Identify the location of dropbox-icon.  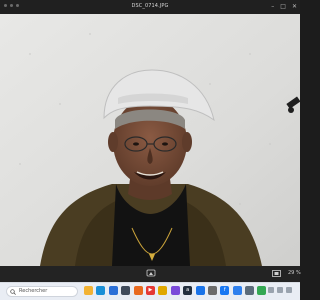
(200, 290).